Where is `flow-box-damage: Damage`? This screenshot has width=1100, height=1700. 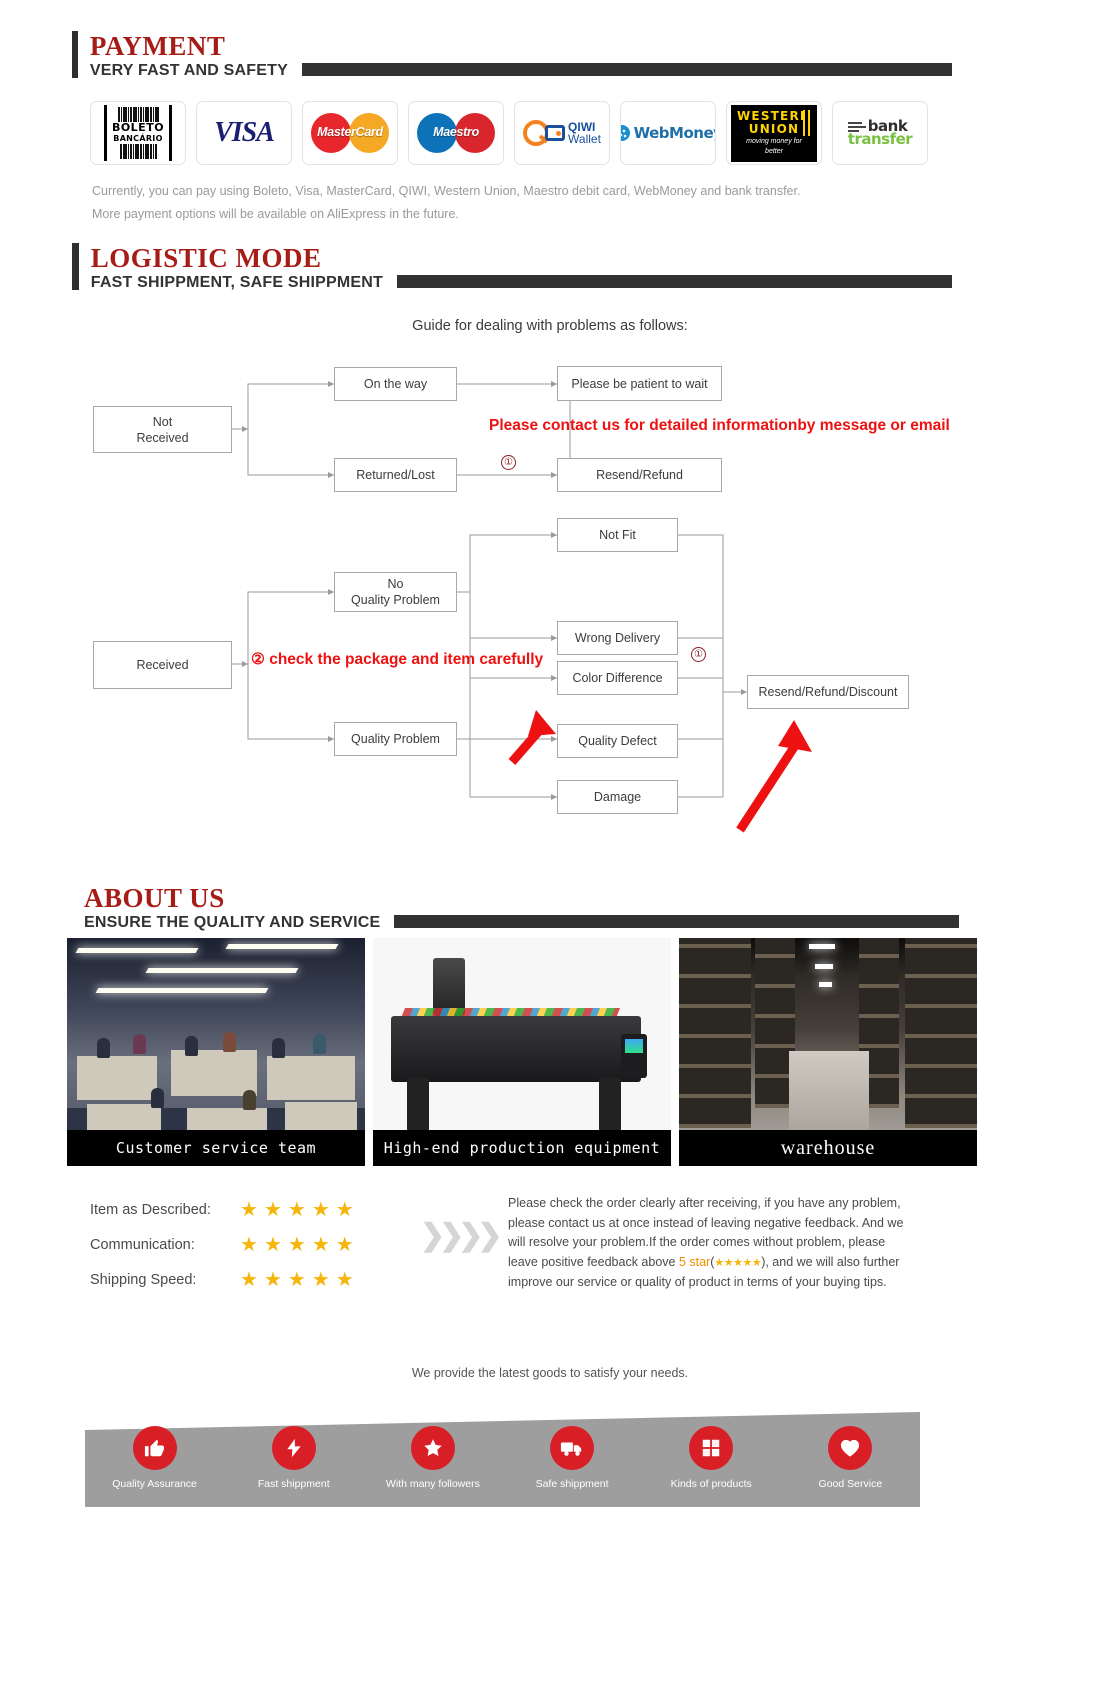 flow-box-damage: Damage is located at coordinates (617, 797).